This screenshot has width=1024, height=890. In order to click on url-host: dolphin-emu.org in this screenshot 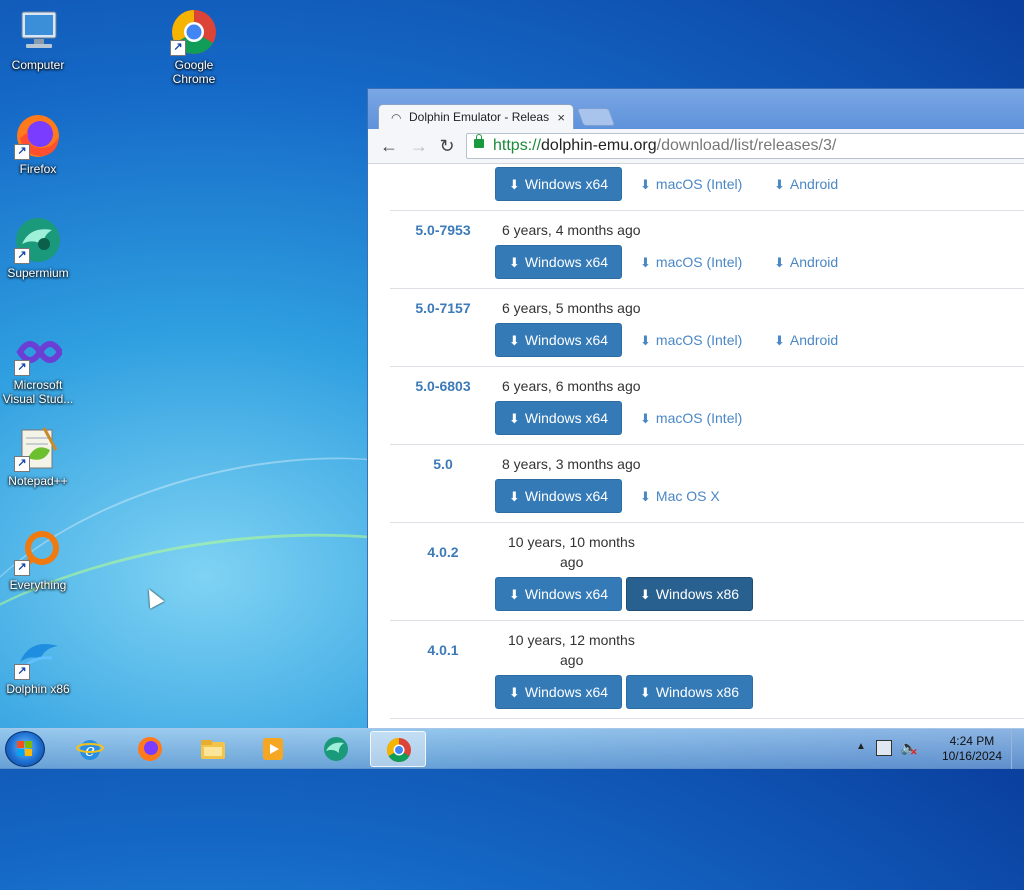, I will do `click(599, 145)`.